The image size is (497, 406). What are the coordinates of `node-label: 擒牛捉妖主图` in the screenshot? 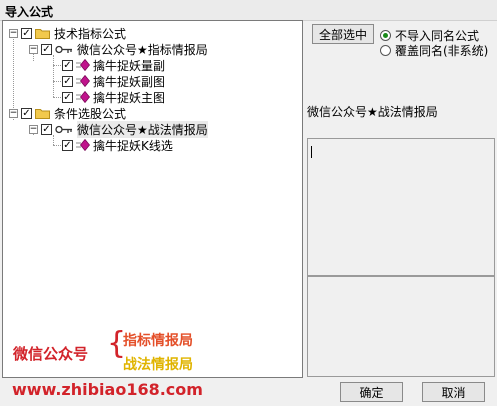 It's located at (129, 97).